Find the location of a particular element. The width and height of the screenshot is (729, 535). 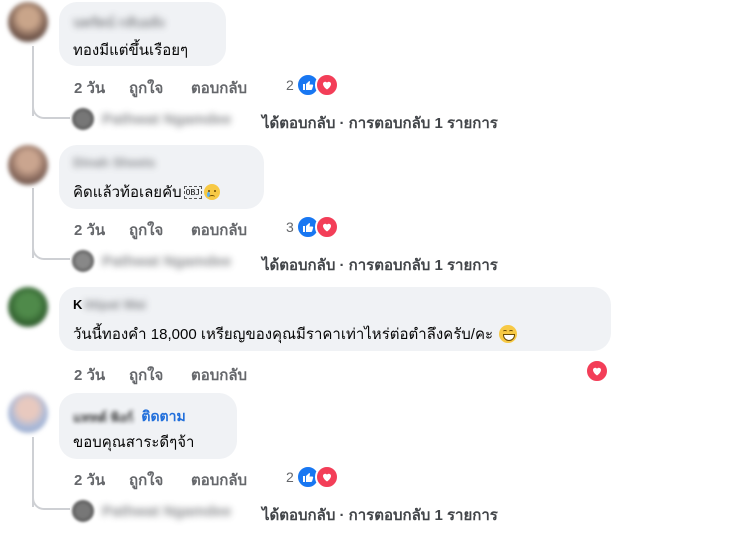

commenter-name-rest: ittipat Wai is located at coordinates (115, 304).